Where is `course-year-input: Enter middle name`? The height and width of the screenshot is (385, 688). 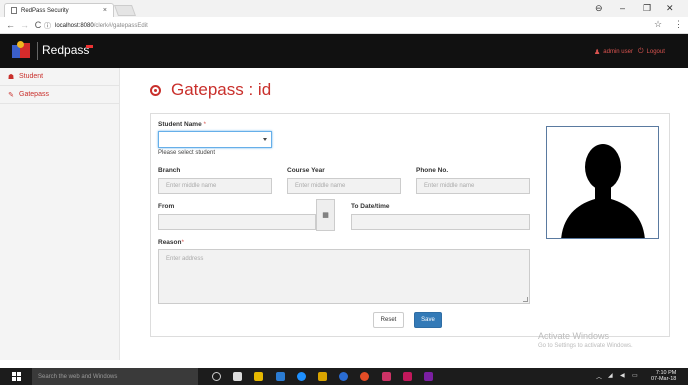
course-year-input: Enter middle name is located at coordinates (344, 186).